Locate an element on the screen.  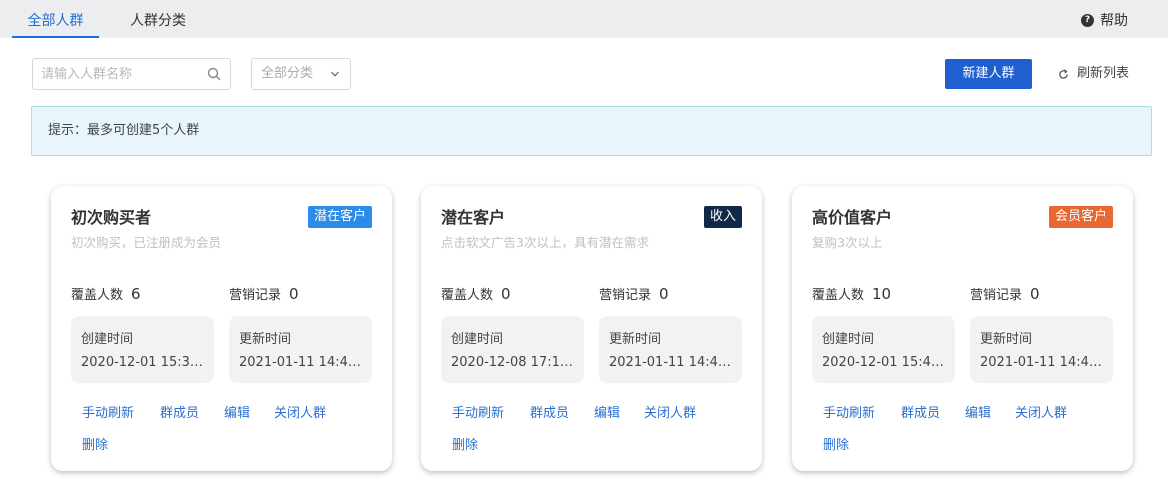
card-title: 初次购买者 is located at coordinates (111, 217).